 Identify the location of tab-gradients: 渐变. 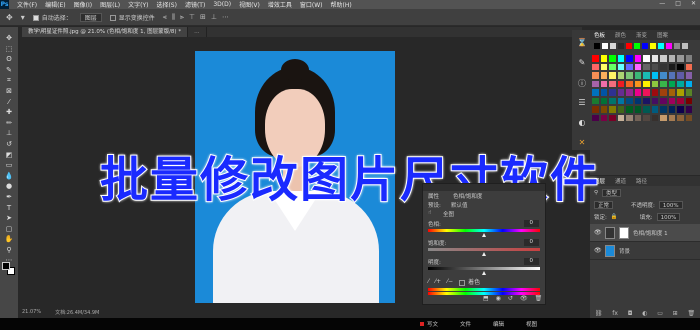
(641, 35).